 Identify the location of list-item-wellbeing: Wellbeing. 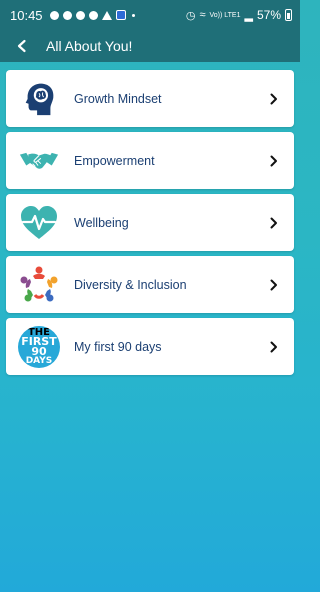
(150, 222).